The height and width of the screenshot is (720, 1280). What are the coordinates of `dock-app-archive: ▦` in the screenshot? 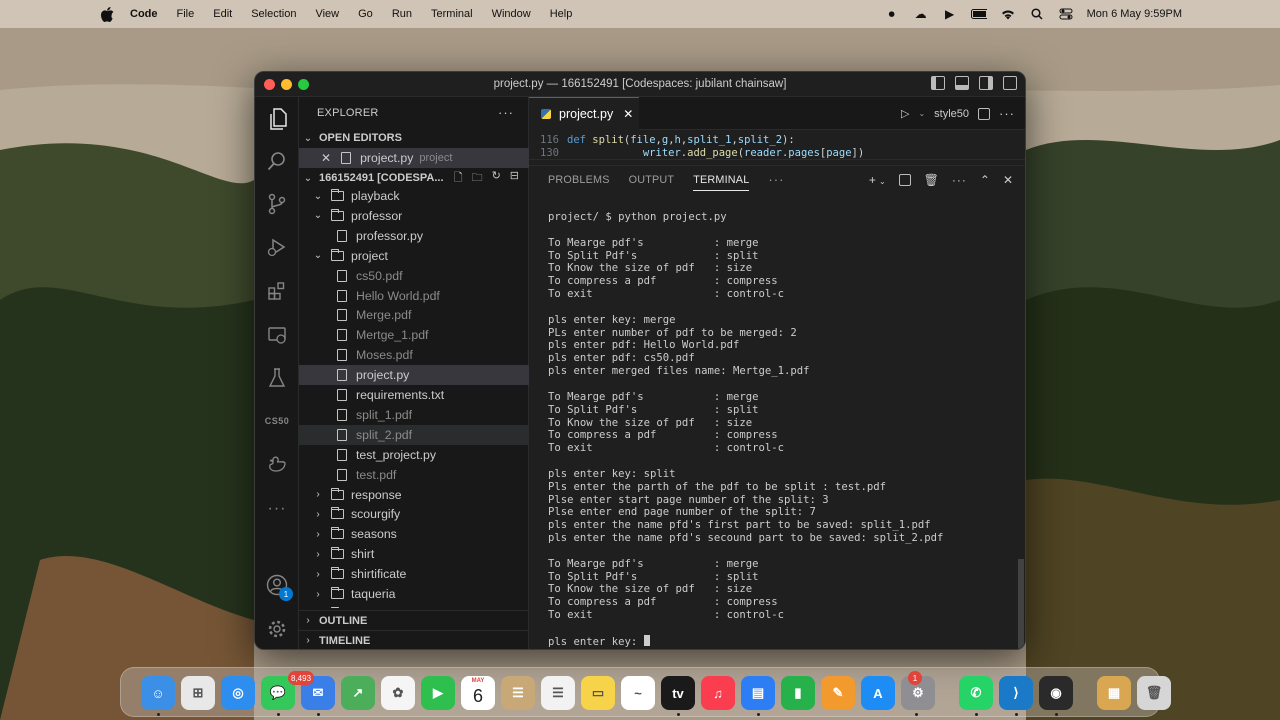 It's located at (1114, 693).